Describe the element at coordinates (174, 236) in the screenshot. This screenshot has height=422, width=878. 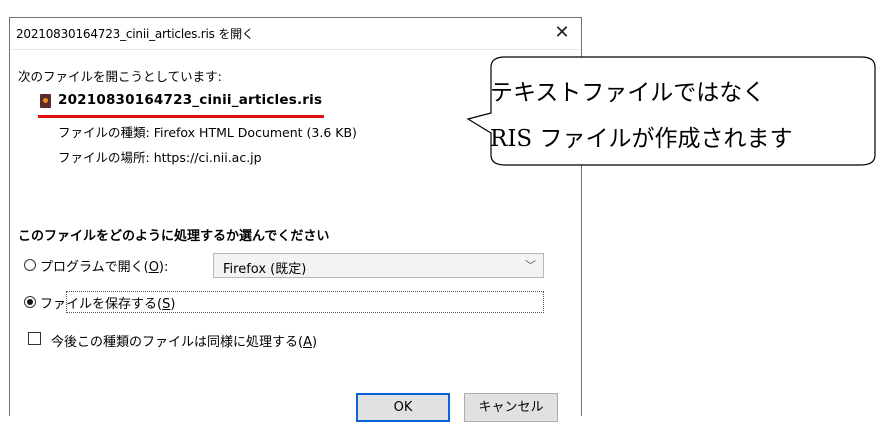
I see `action-section-title: このファイルをどのように処理するか選んでください` at that location.